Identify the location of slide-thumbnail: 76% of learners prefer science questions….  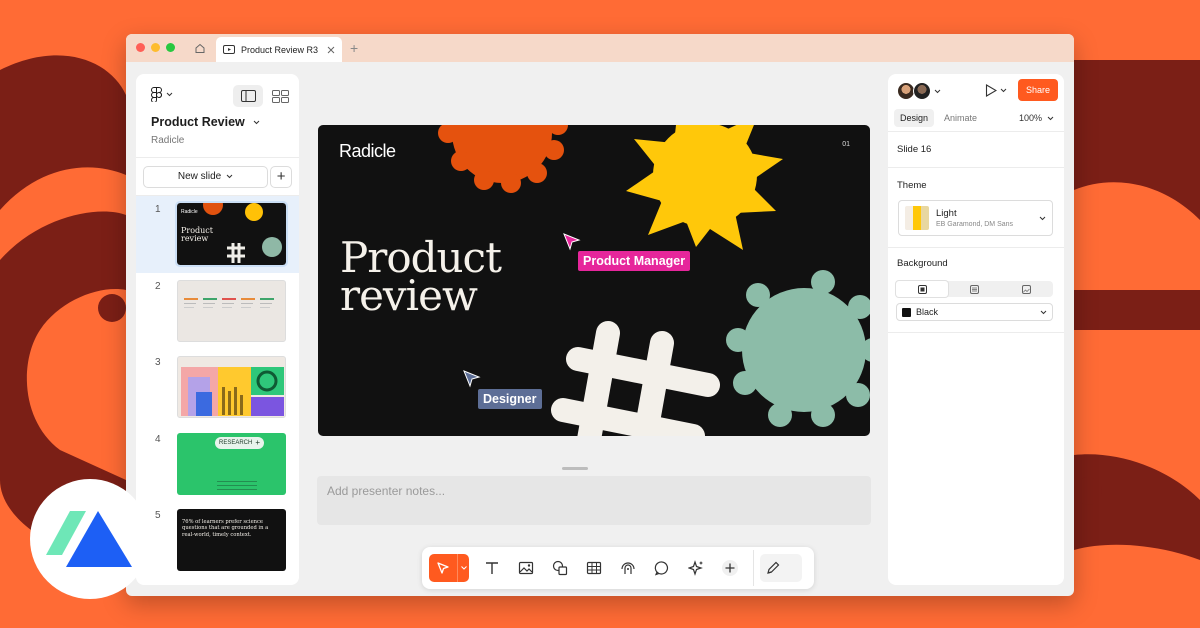
(231, 540).